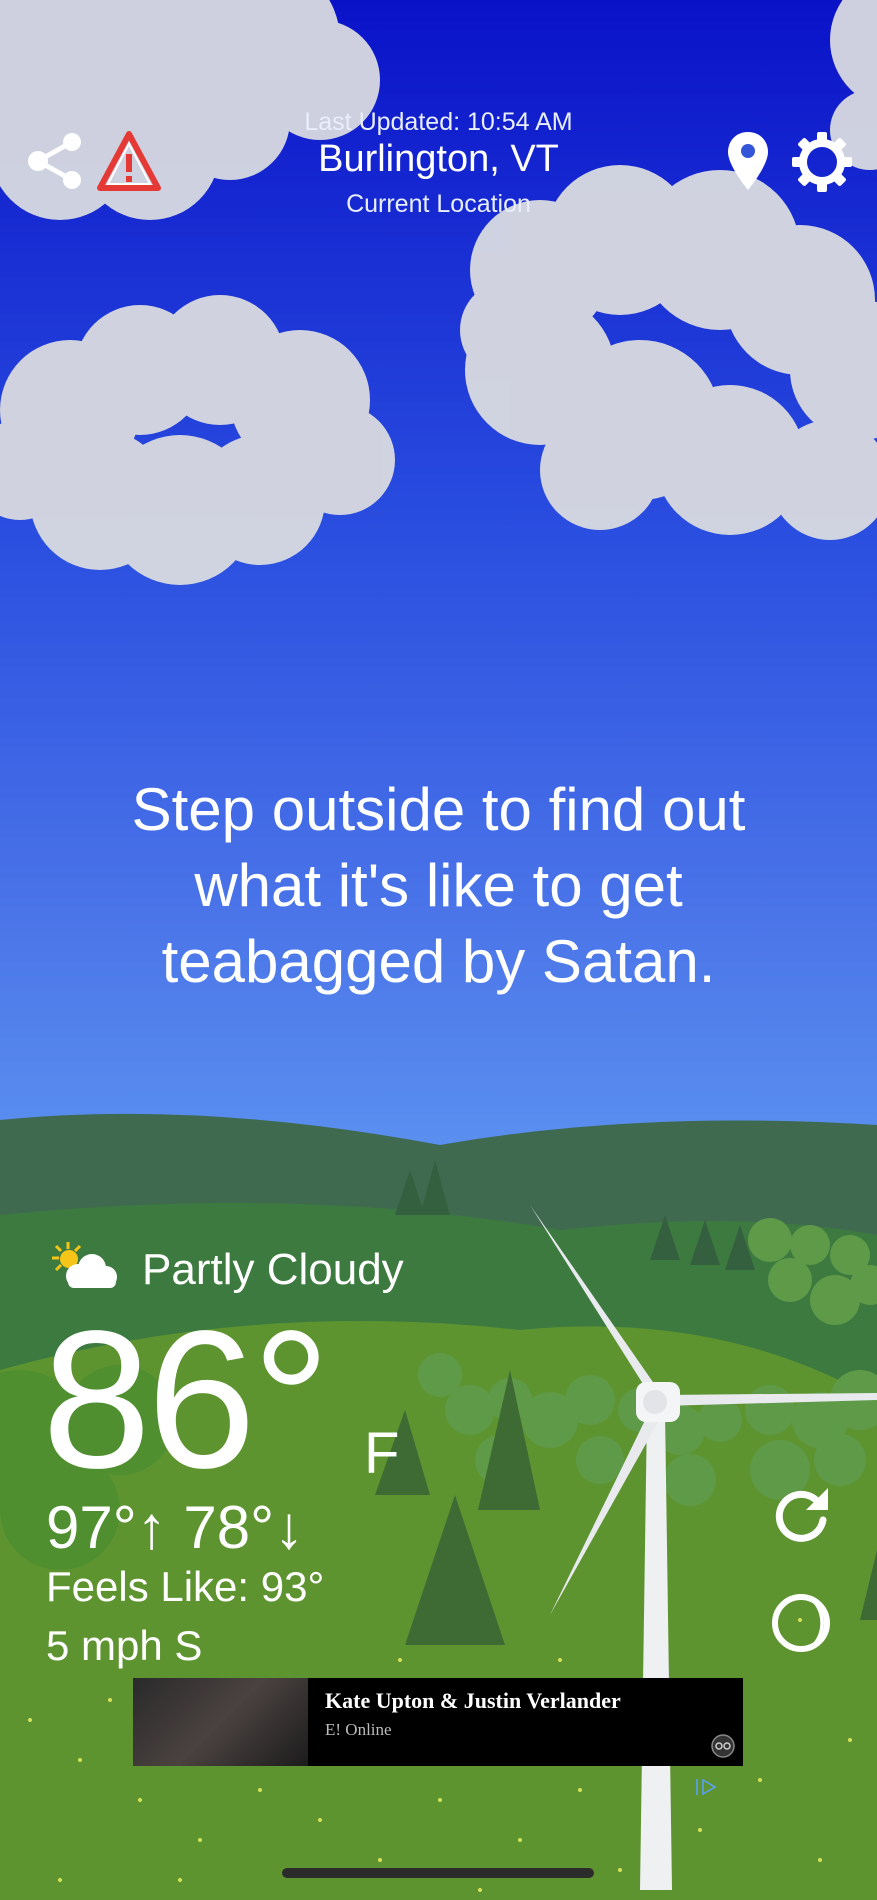  What do you see at coordinates (220, 1722) in the screenshot?
I see `ad-image` at bounding box center [220, 1722].